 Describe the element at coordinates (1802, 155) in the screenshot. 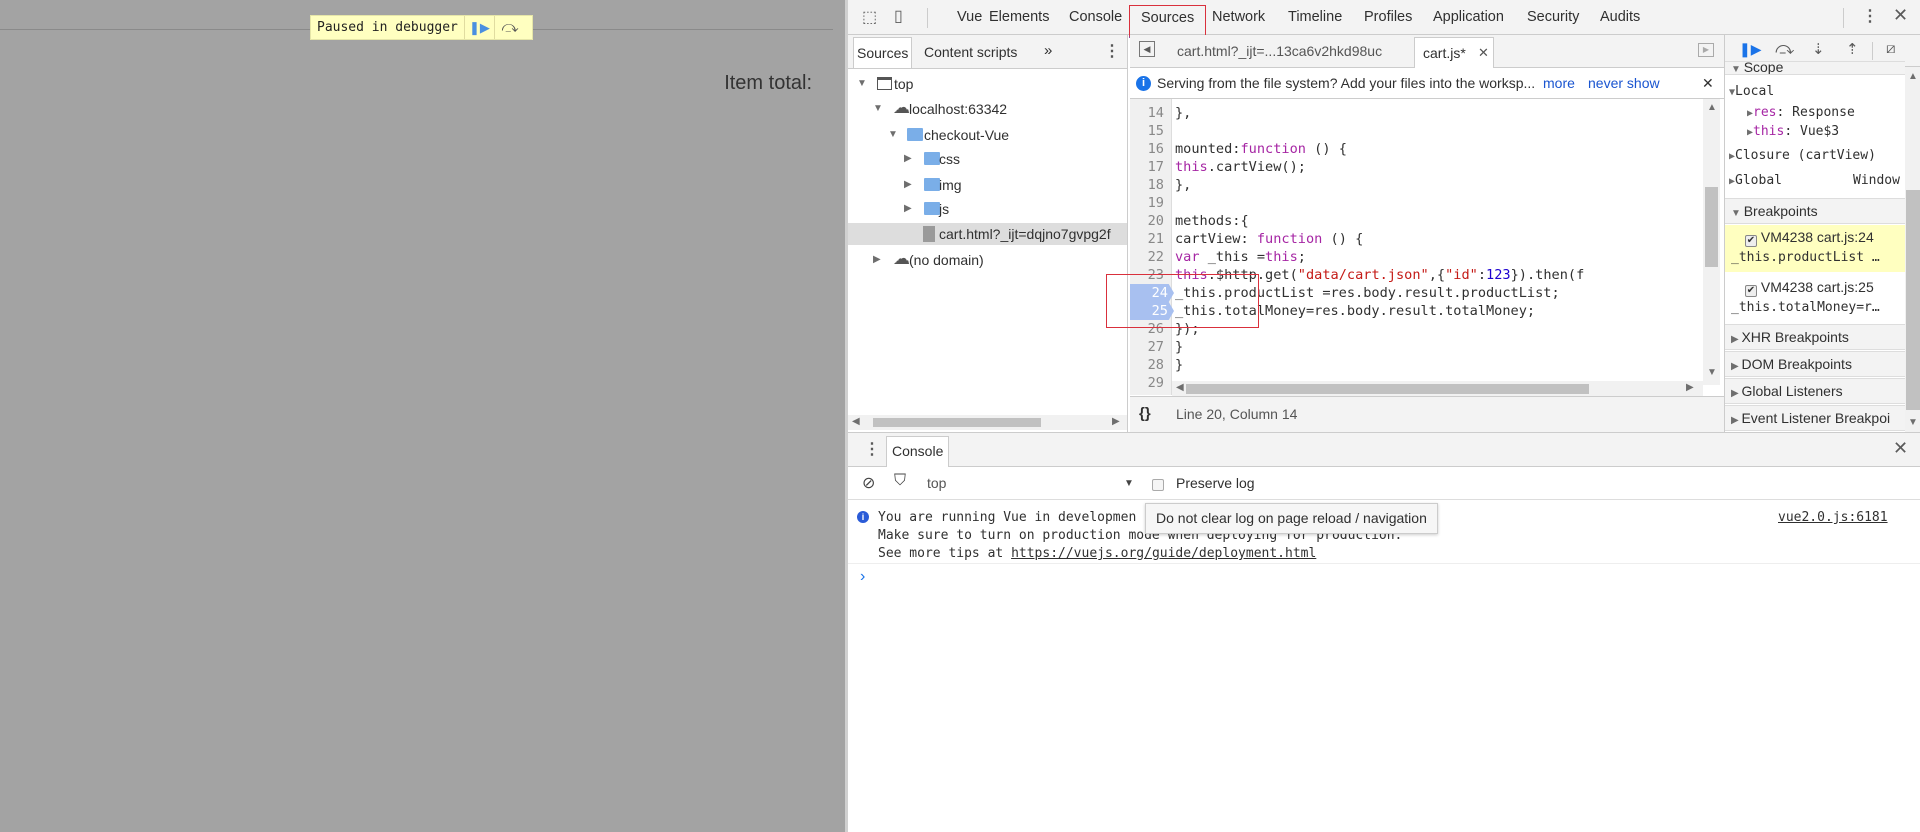

I see `scope-closure: ▶Closure (cartView)` at that location.